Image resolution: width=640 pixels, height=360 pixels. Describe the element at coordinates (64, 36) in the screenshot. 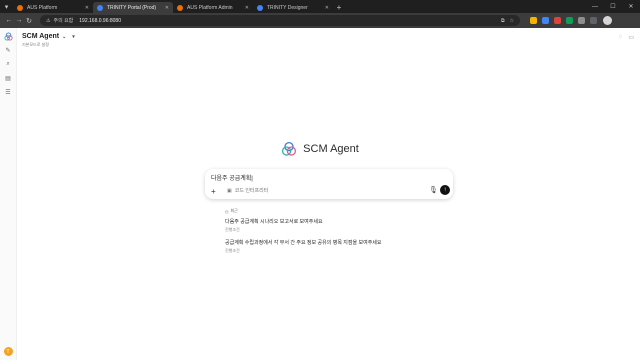

I see `chevron-down-icon: ⌄` at that location.